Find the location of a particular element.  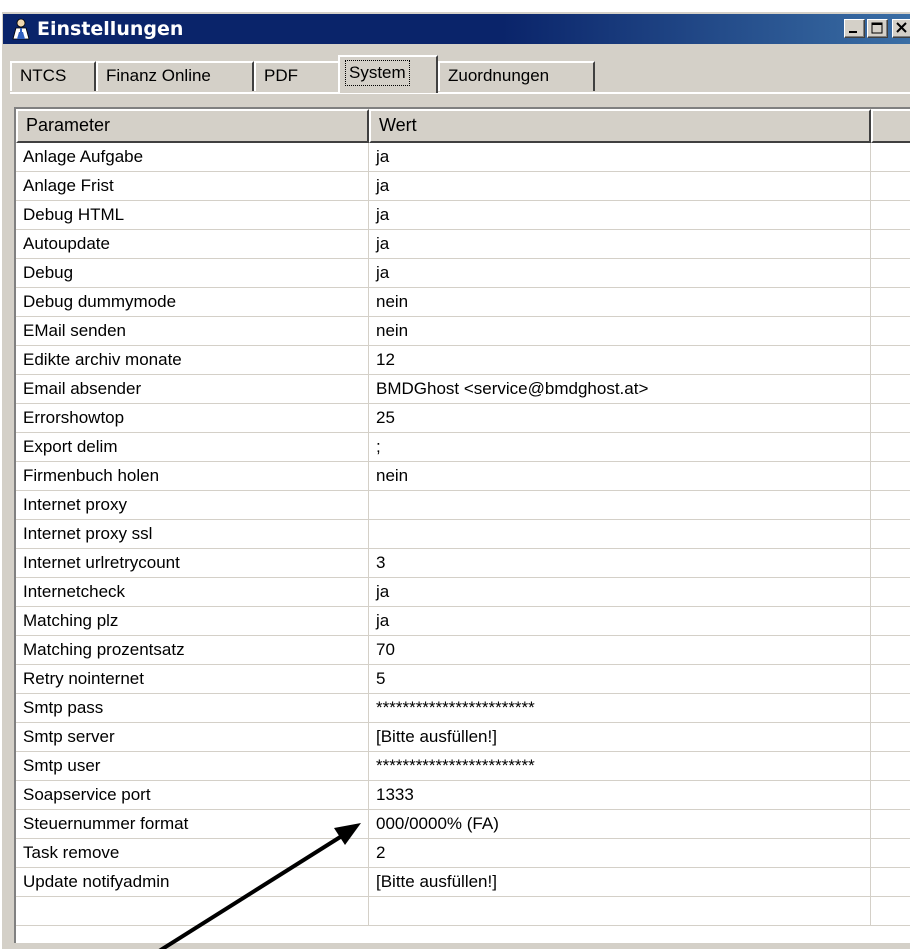

table-row: Export delim; is located at coordinates (463, 447).